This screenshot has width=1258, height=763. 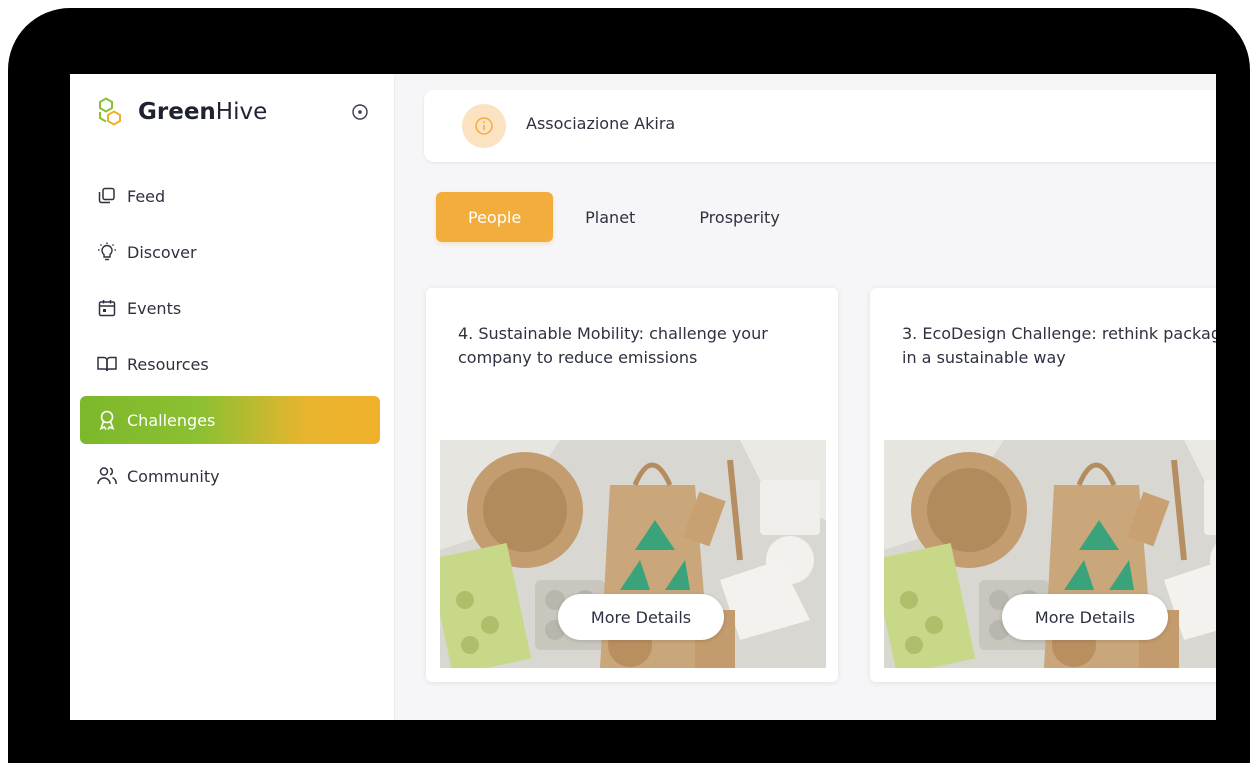 What do you see at coordinates (146, 196) in the screenshot?
I see `sidebar-item-label: Feed` at bounding box center [146, 196].